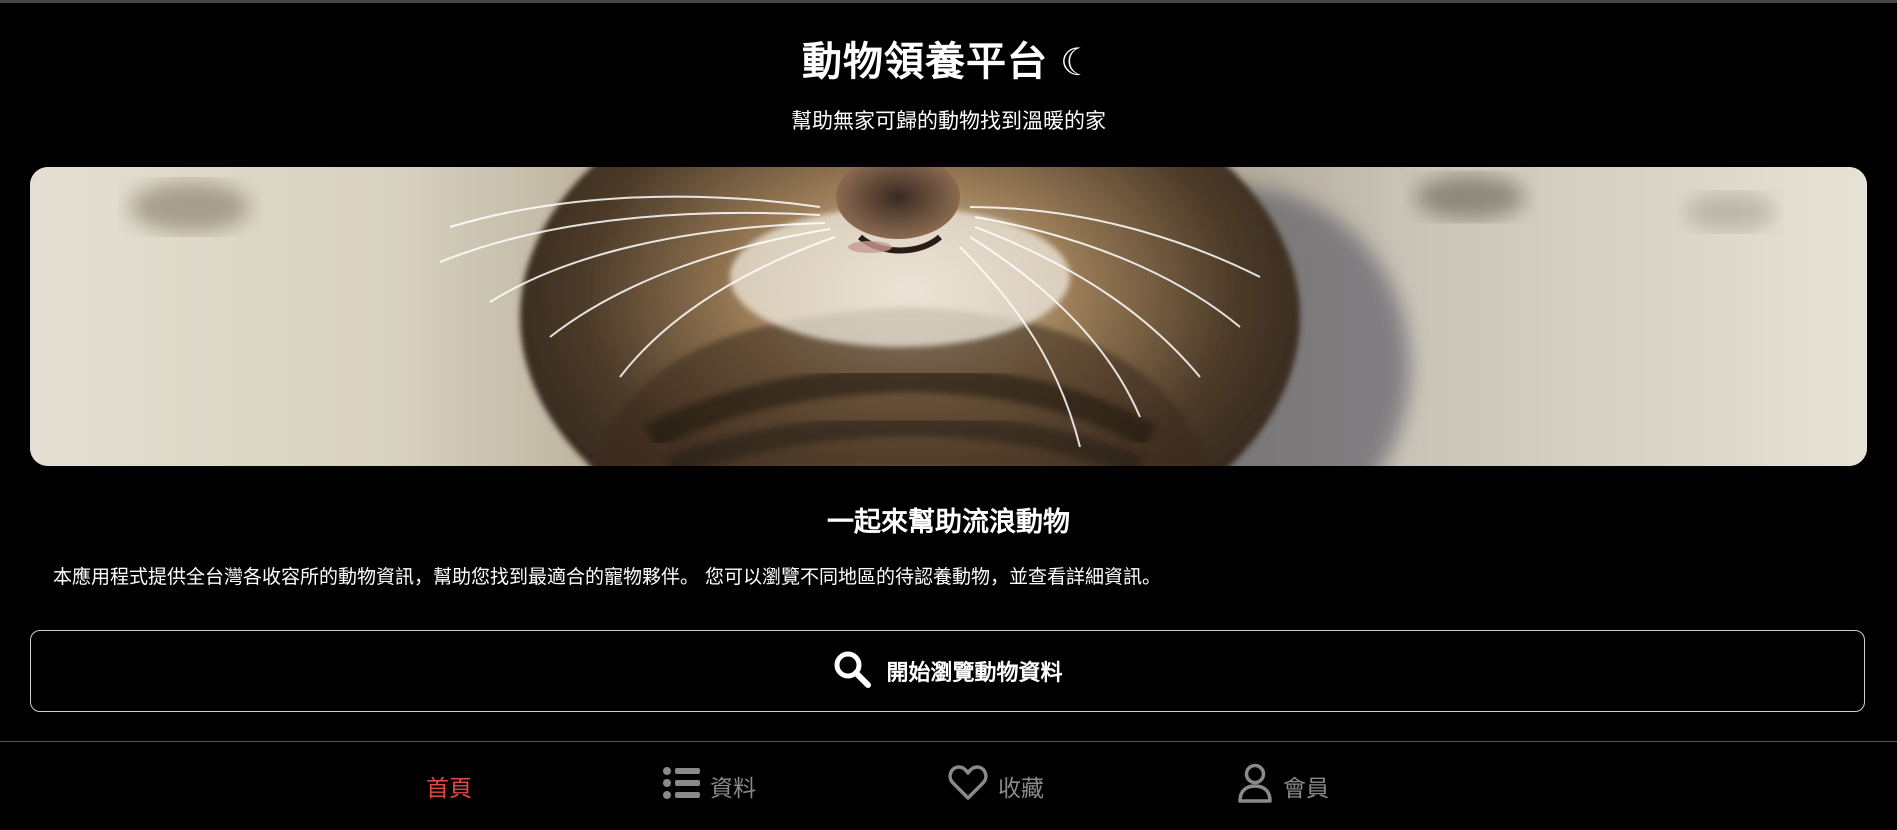  What do you see at coordinates (924, 62) in the screenshot?
I see `page-title: 動物領養平台` at bounding box center [924, 62].